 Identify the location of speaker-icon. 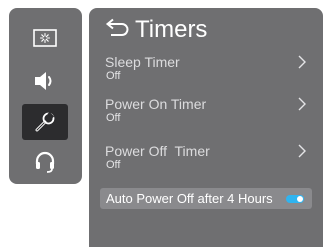
(43, 81).